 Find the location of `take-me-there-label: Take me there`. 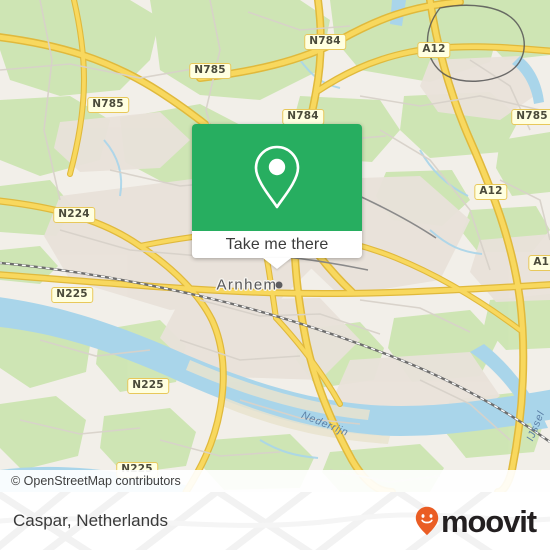

take-me-there-label: Take me there is located at coordinates (277, 244).